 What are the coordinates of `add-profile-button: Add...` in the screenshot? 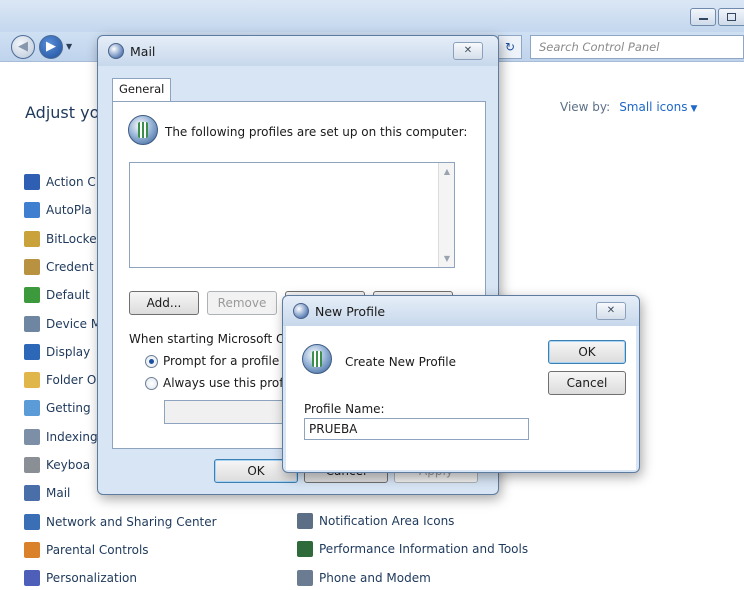 It's located at (164, 303).